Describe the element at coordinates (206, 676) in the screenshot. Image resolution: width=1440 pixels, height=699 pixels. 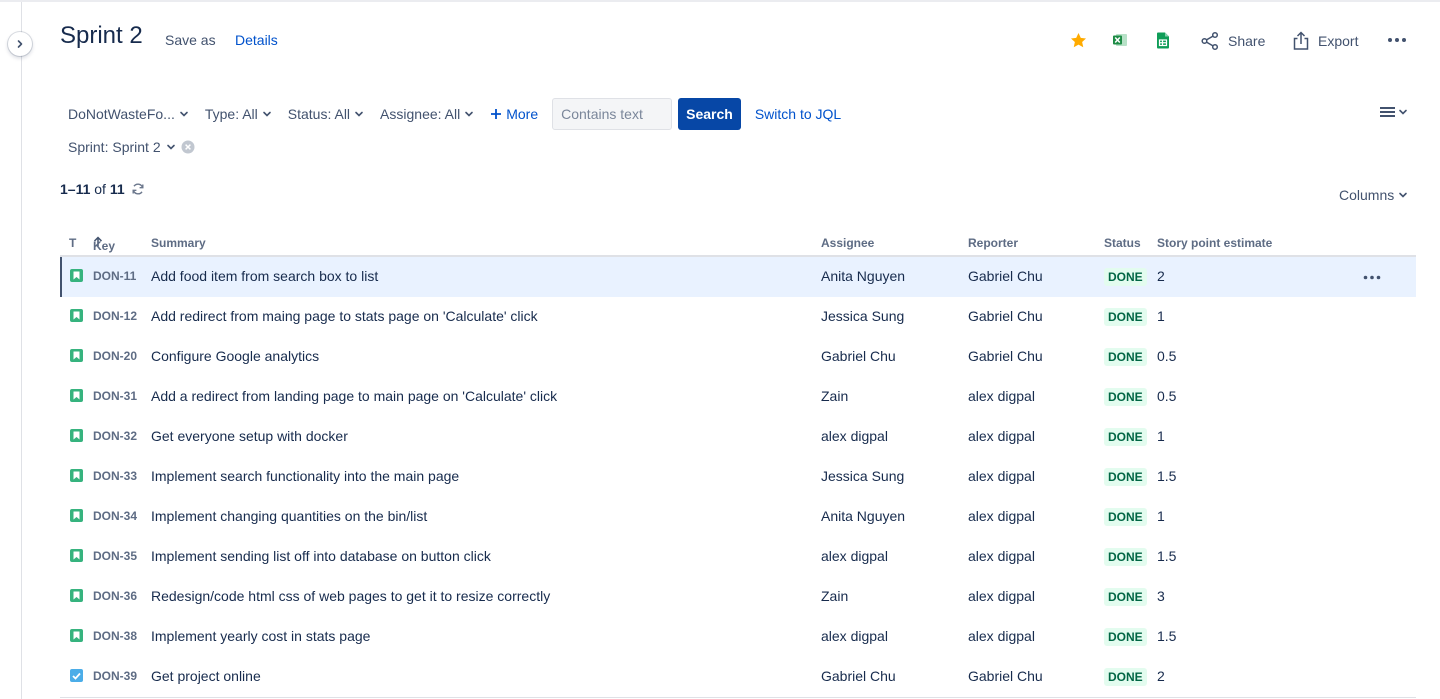
I see `issue-summary-link: Get project online` at that location.